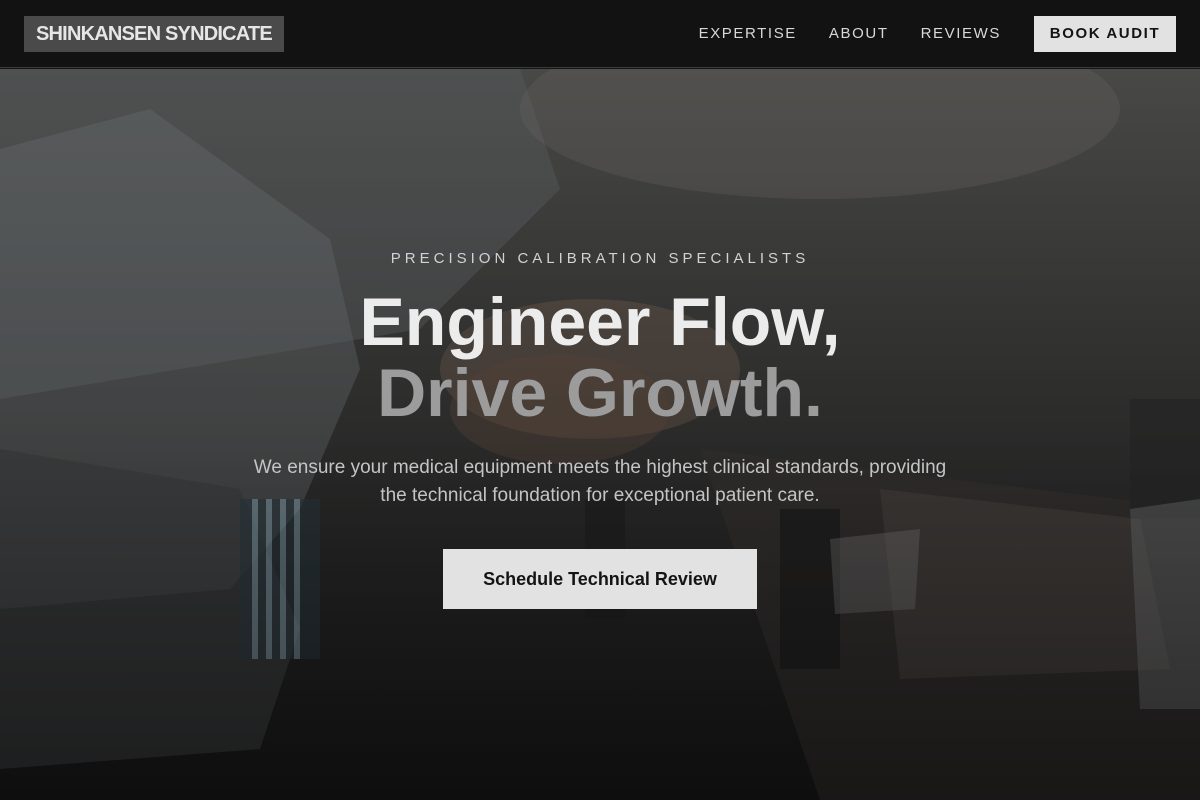 This screenshot has height=800, width=1200. I want to click on brand-logo: SHINKANSEN SYNDICATE, so click(154, 33).